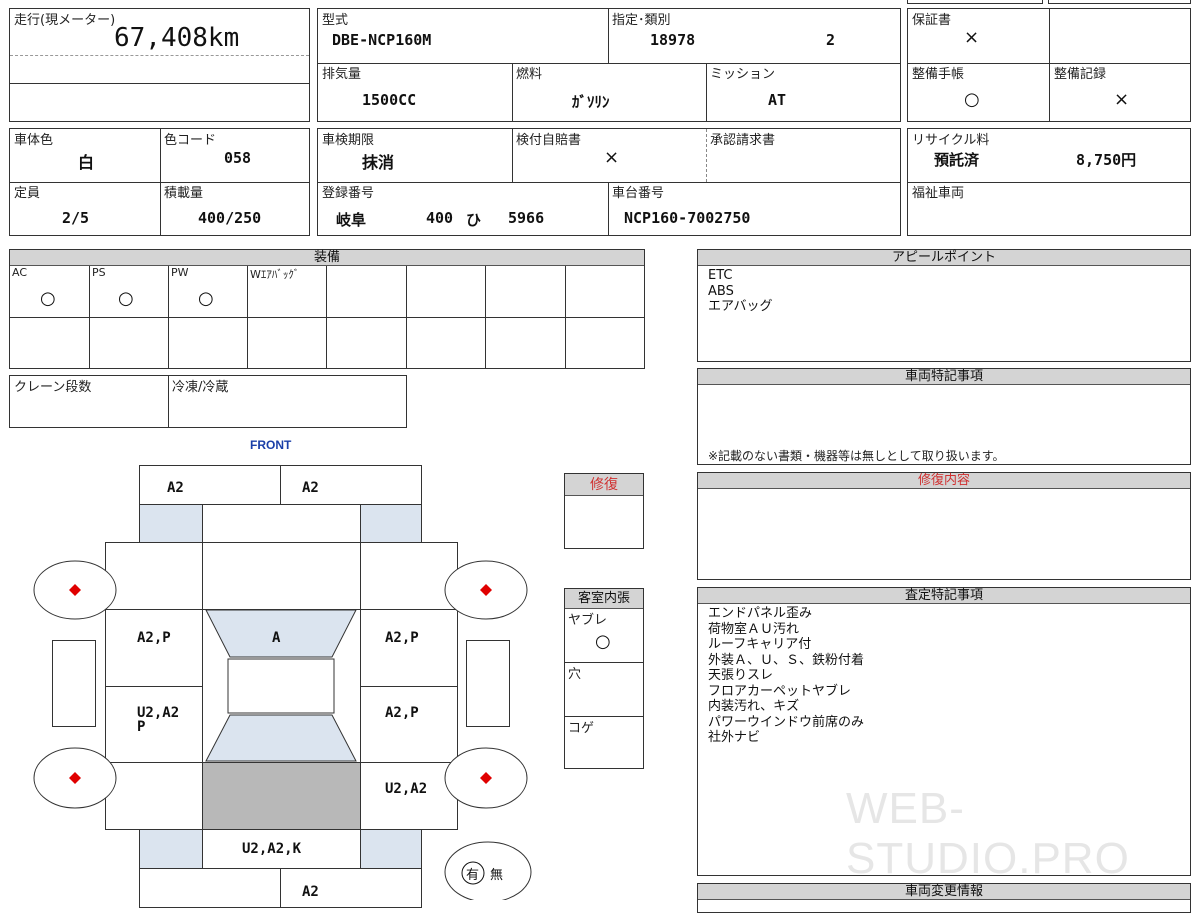  What do you see at coordinates (473, 875) in the screenshot?
I see `spare-yes-label: 有` at bounding box center [473, 875].